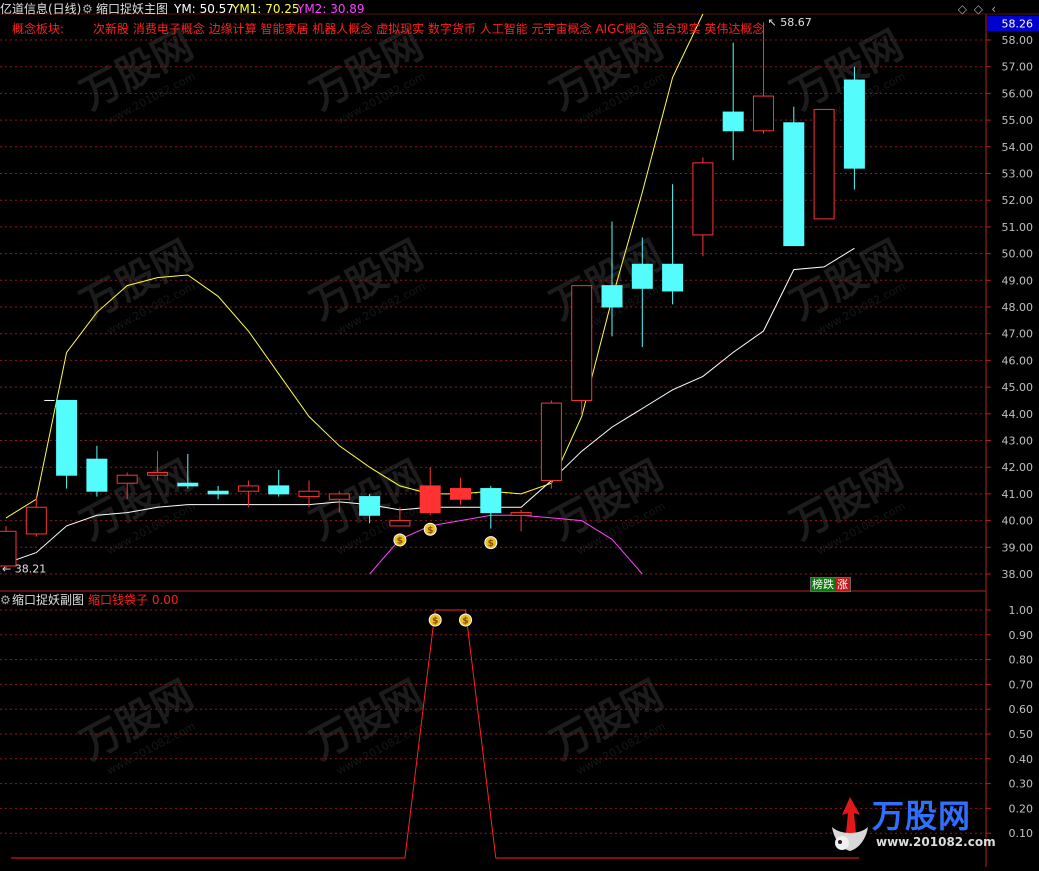 The width and height of the screenshot is (1039, 871). Describe the element at coordinates (1018, 93) in the screenshot. I see `axis-label: 56.00` at that location.